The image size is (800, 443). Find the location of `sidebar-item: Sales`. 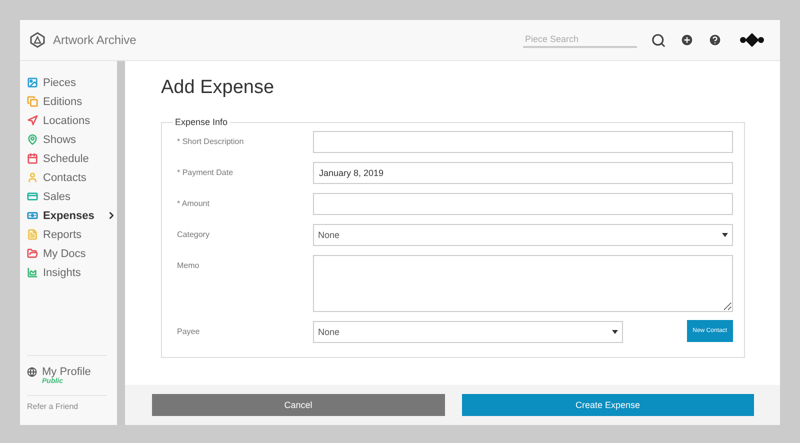

sidebar-item: Sales is located at coordinates (72, 196).